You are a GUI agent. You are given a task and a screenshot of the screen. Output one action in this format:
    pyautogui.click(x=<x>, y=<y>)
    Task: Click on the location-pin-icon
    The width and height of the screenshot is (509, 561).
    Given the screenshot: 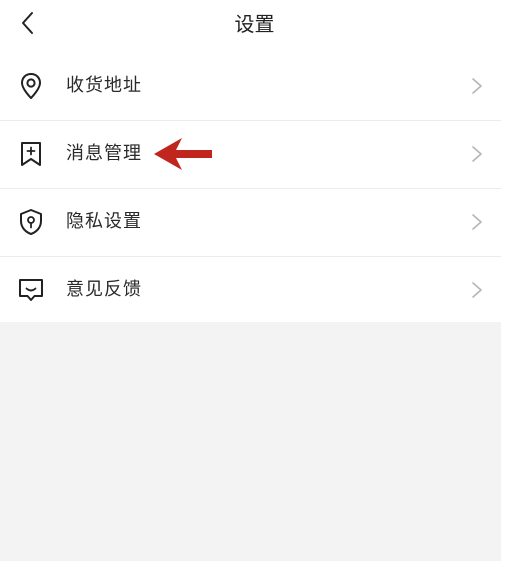 What is the action you would take?
    pyautogui.click(x=31, y=86)
    